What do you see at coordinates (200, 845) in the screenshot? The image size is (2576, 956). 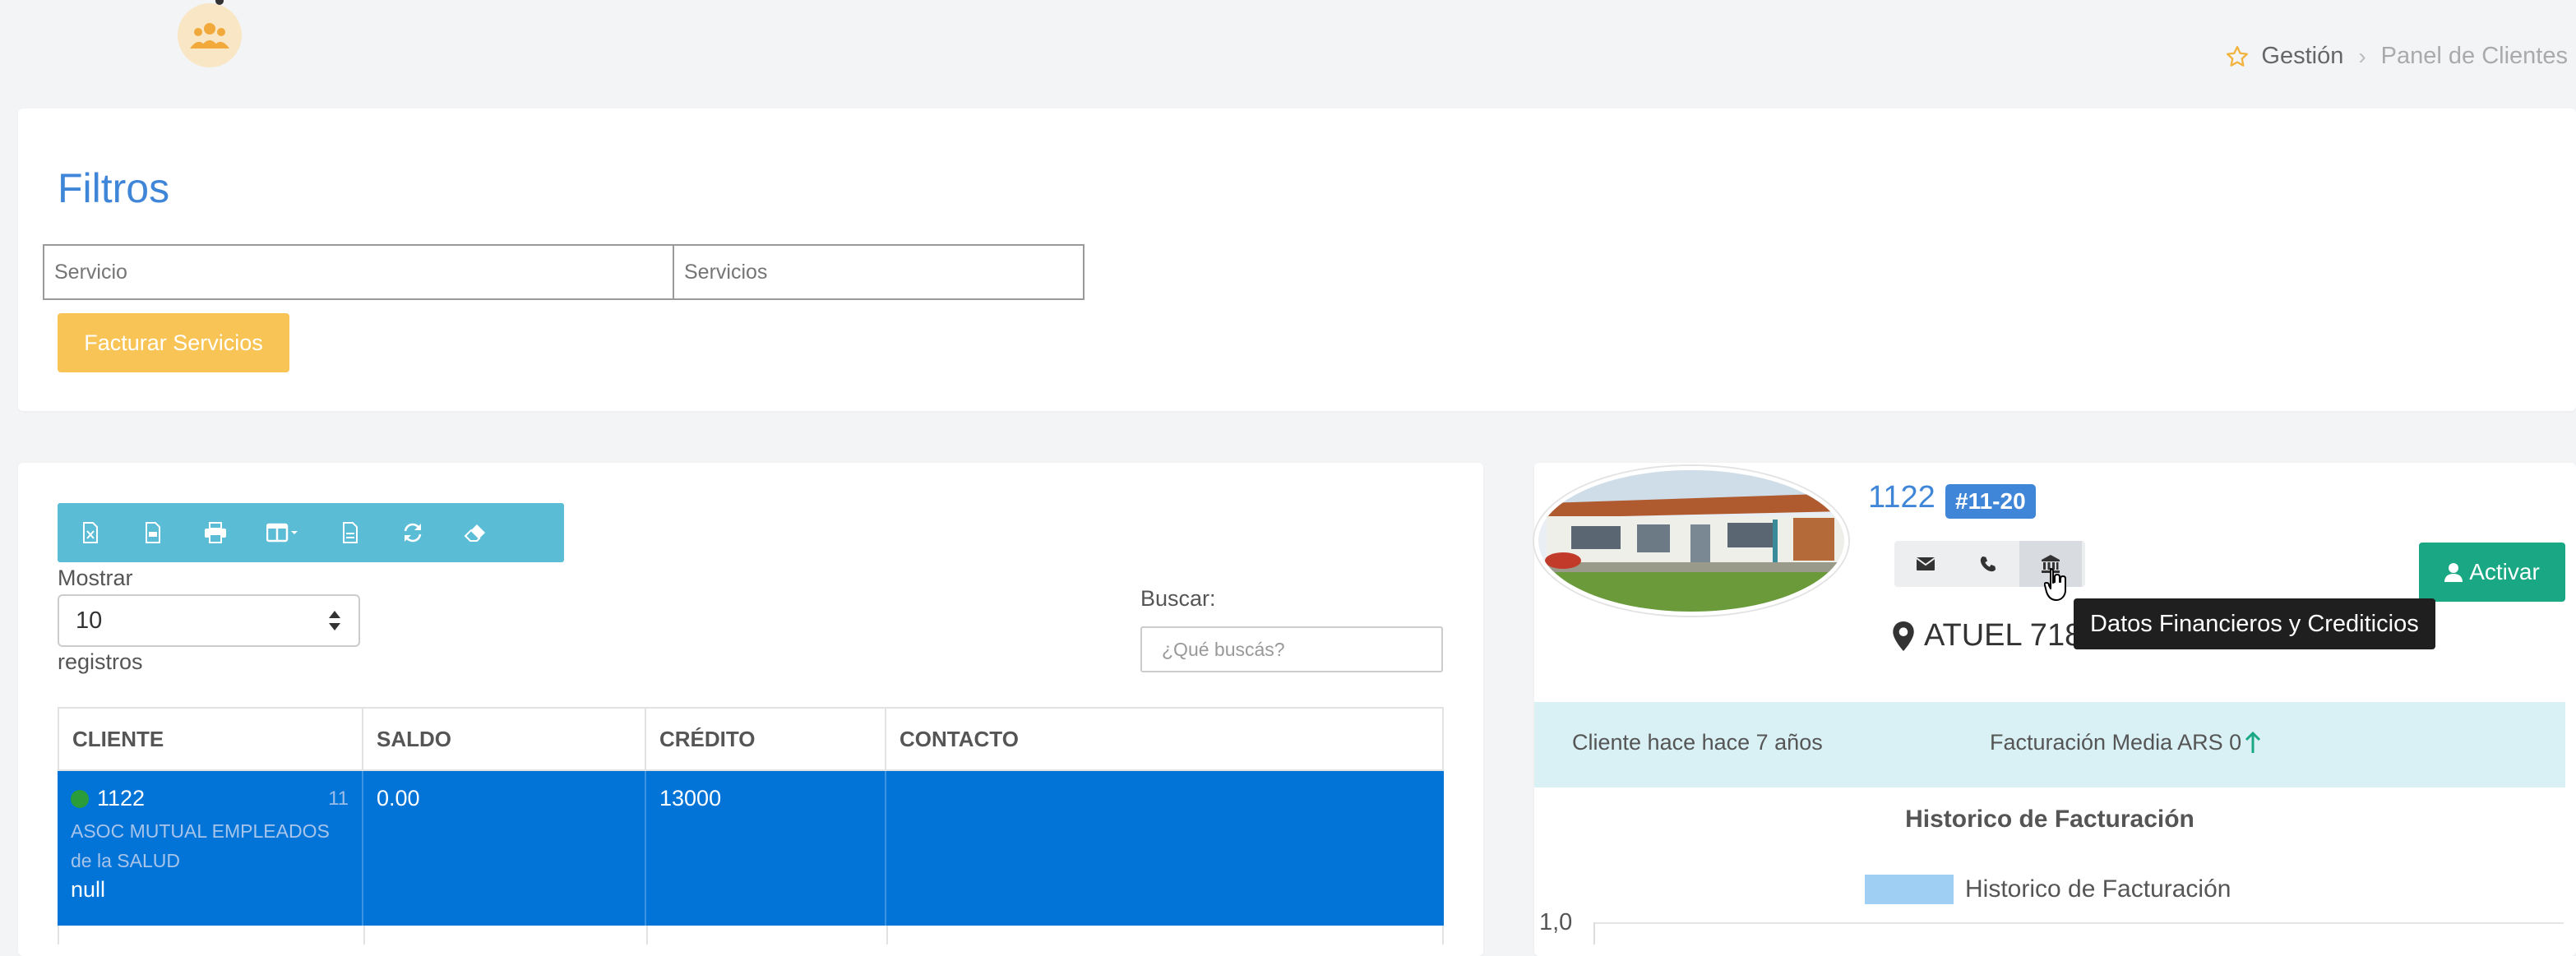 I see `client-name: ASOC MUTUAL EMPLEADOS de la SALUD` at bounding box center [200, 845].